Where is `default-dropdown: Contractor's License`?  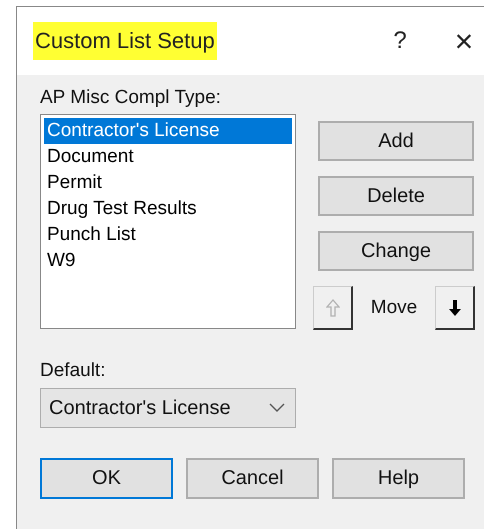
default-dropdown: Contractor's License is located at coordinates (168, 408).